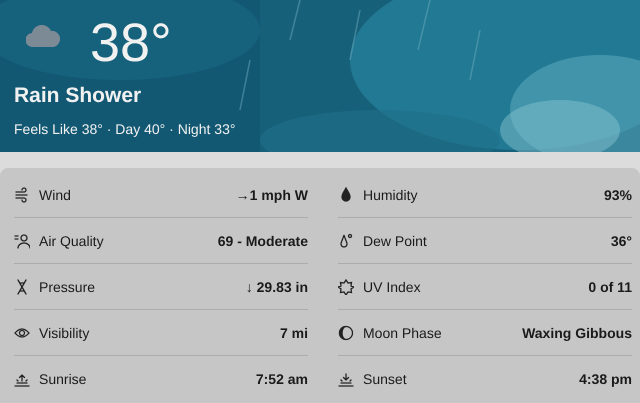 Image resolution: width=640 pixels, height=403 pixels. I want to click on detail-value: ↓ 29.83 in, so click(277, 286).